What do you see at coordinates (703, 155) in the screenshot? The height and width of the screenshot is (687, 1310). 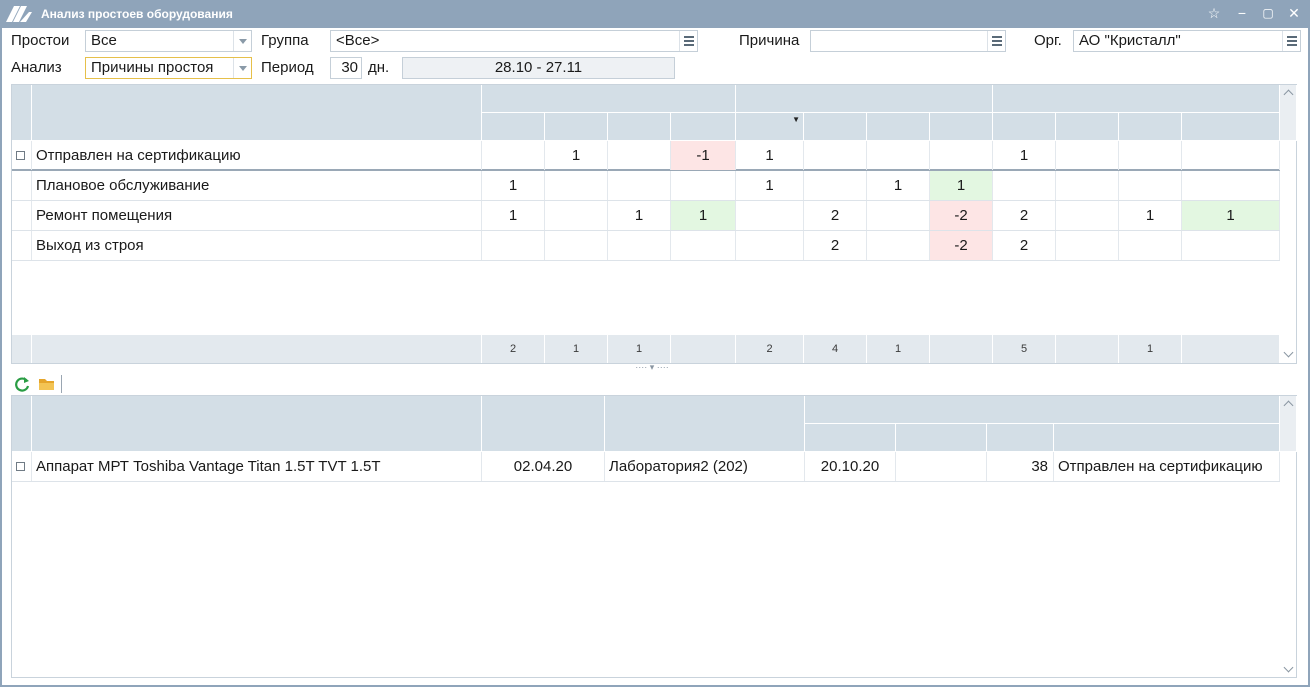 I see `value-cell: -1` at bounding box center [703, 155].